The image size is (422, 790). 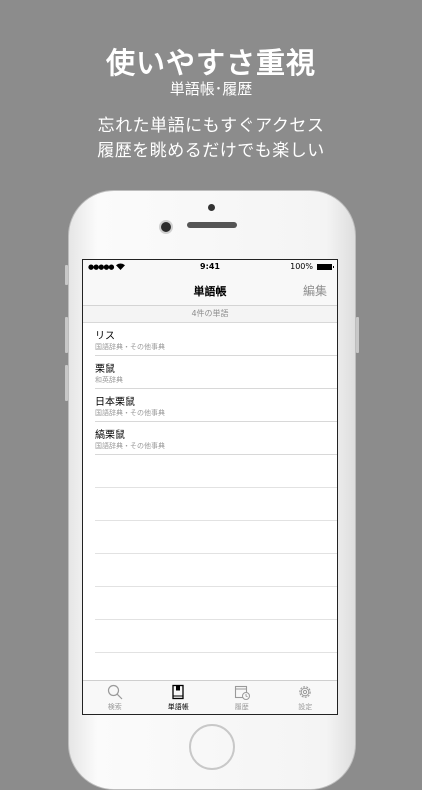 What do you see at coordinates (212, 225) in the screenshot?
I see `earpiece-speaker` at bounding box center [212, 225].